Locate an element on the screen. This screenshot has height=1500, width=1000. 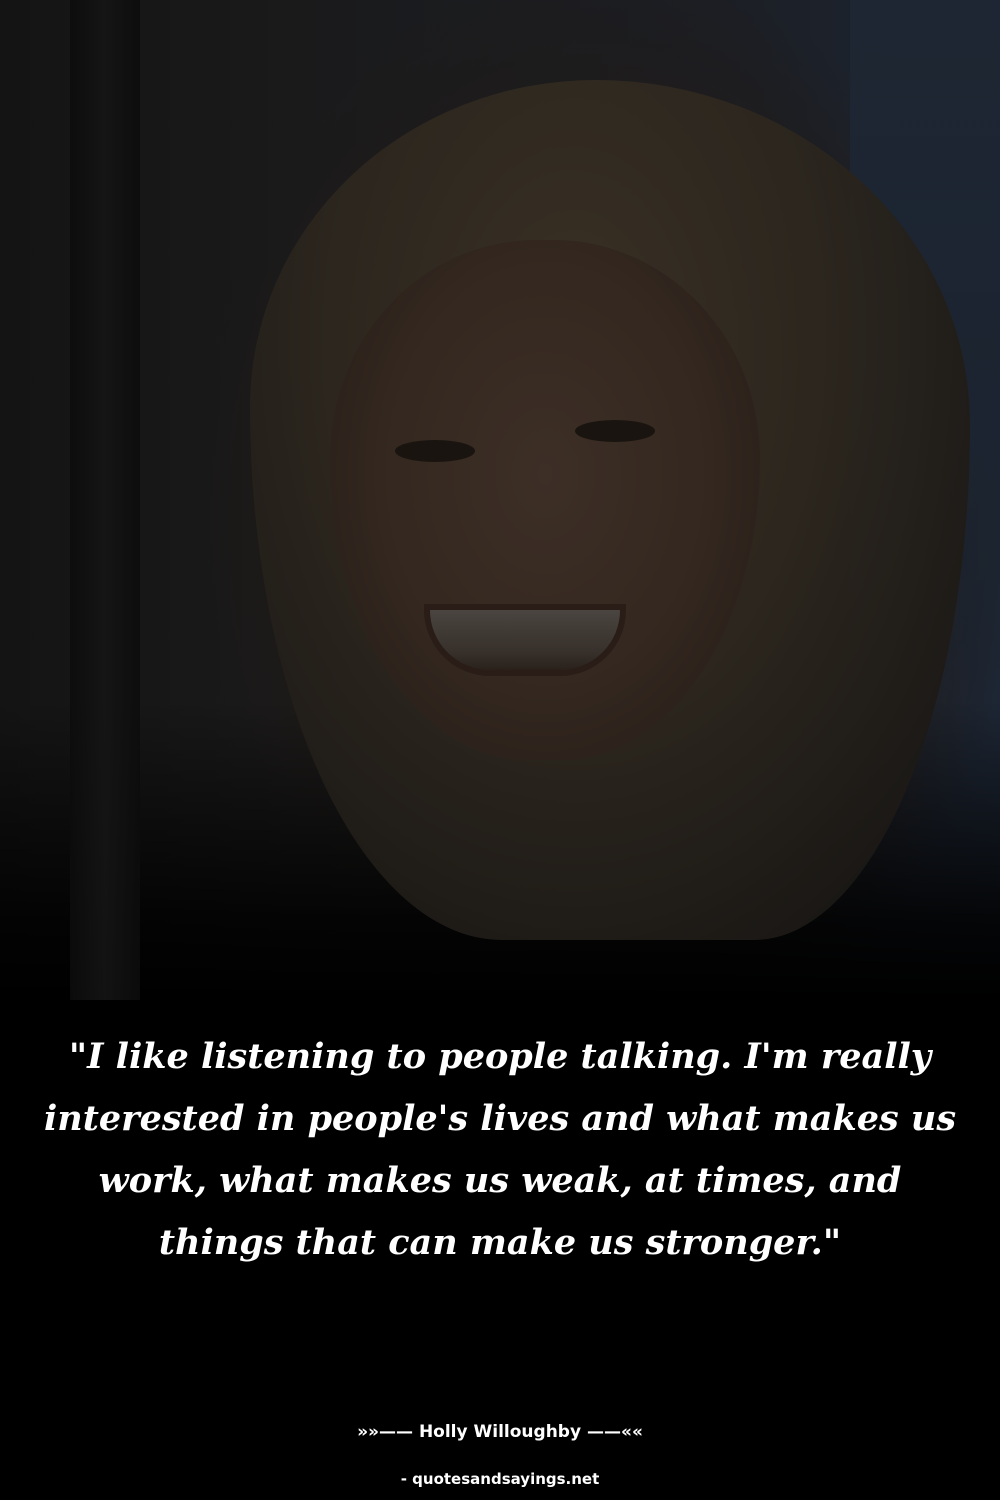
source-credit: - quotesandsayings.net is located at coordinates (500, 1479).